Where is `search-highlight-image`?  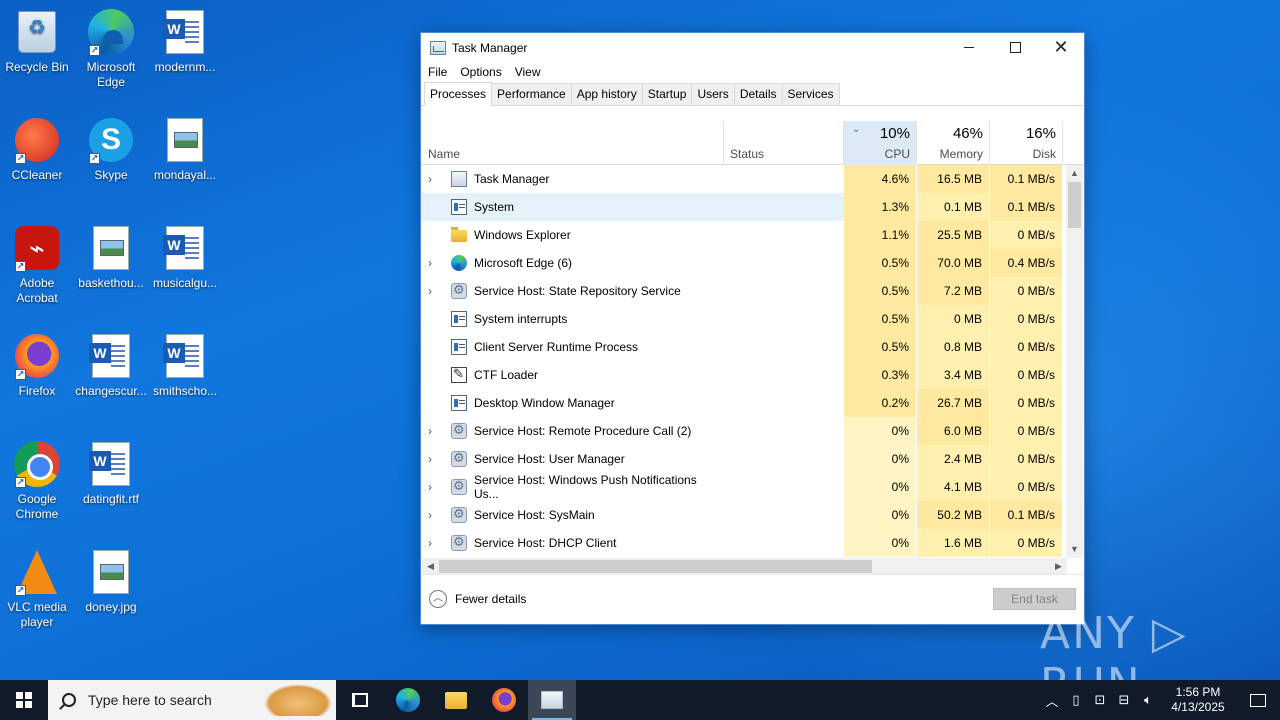
search-highlight-image is located at coordinates (298, 700).